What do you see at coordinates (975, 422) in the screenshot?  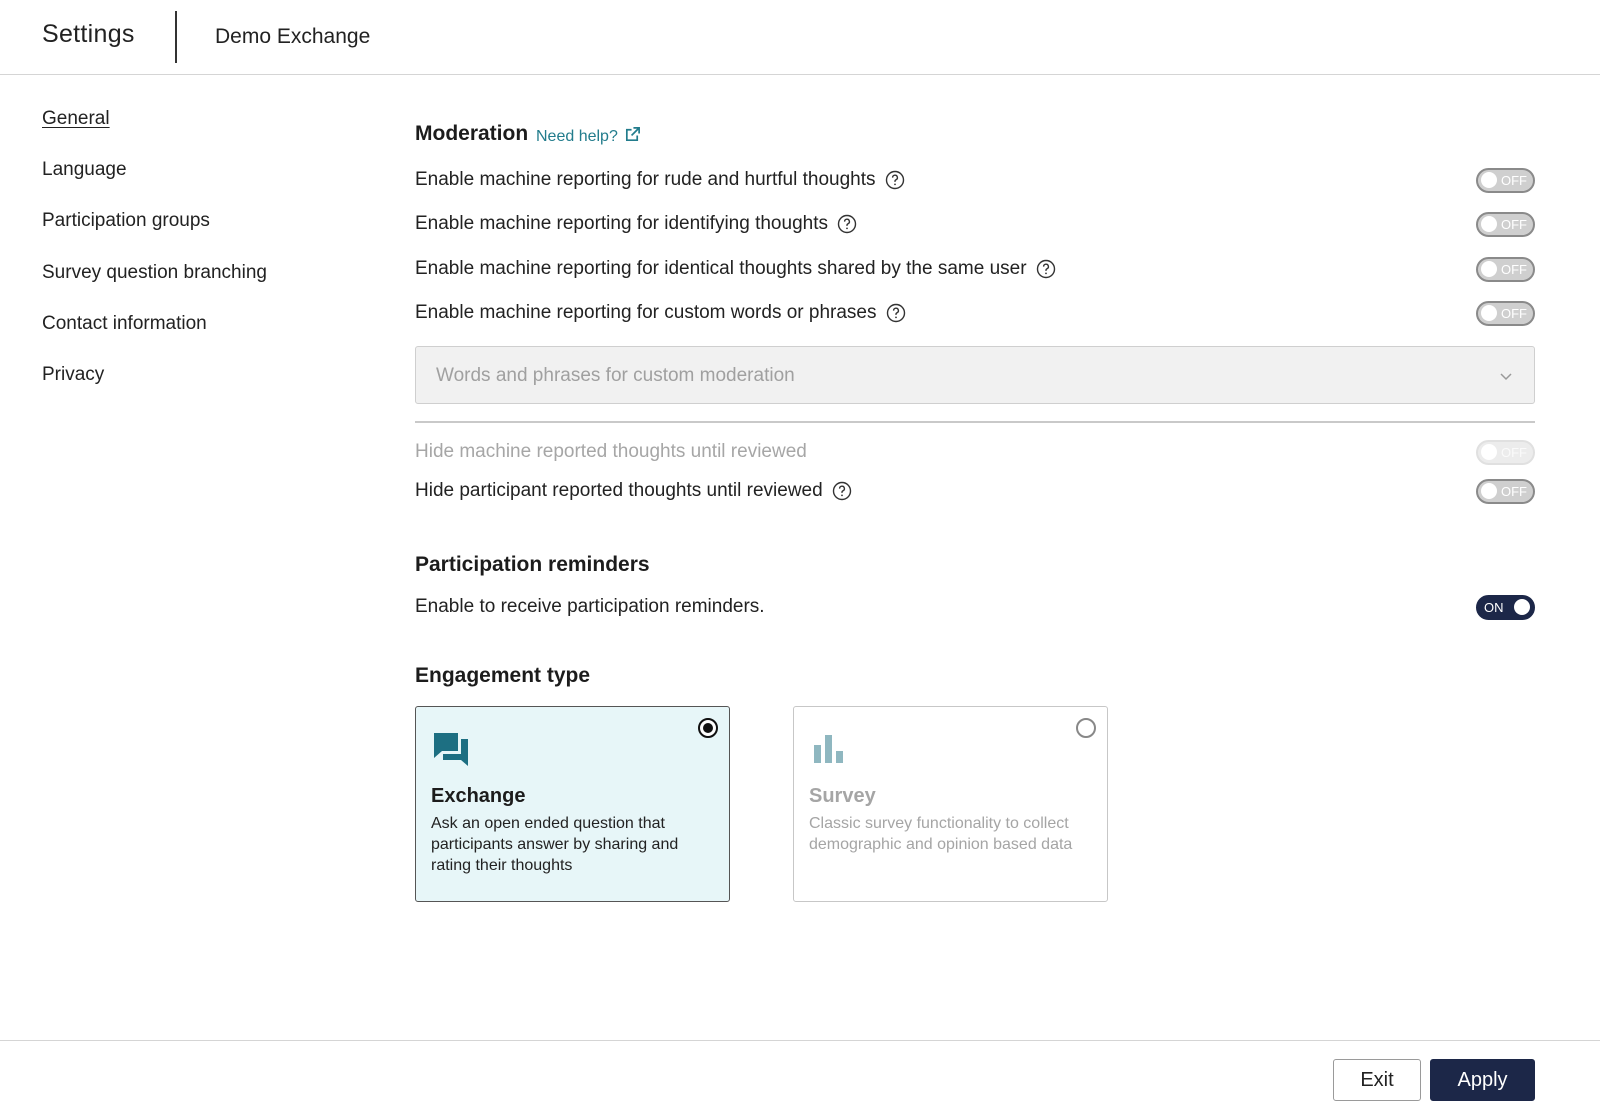 I see `section-divider` at bounding box center [975, 422].